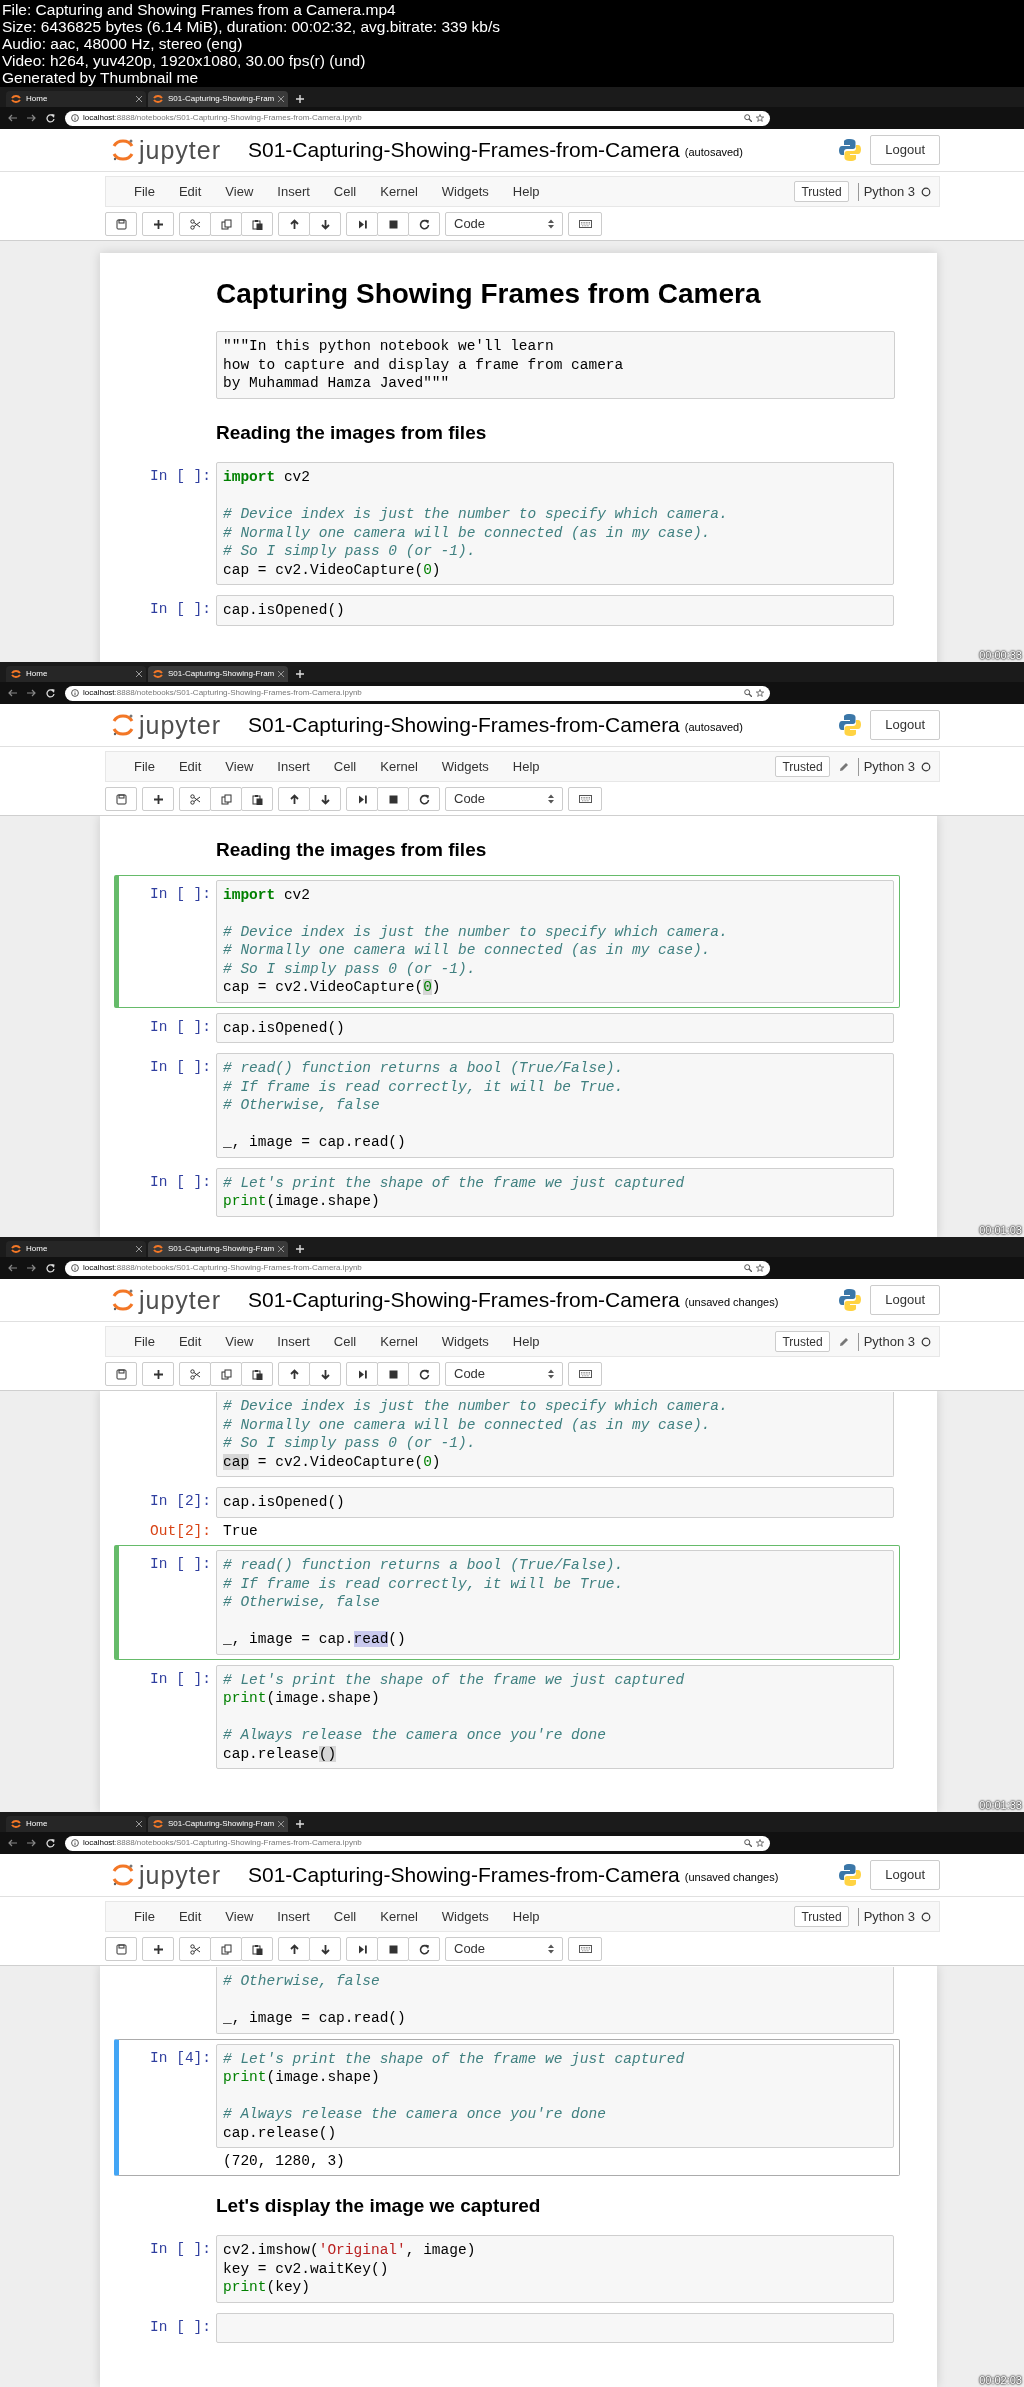 The height and width of the screenshot is (2387, 1024). What do you see at coordinates (555, 365) in the screenshot?
I see `raw-cell: """In this python notebook we'll learn how to capture and display a frame from camera by Muhammad Hamza Javed"""` at bounding box center [555, 365].